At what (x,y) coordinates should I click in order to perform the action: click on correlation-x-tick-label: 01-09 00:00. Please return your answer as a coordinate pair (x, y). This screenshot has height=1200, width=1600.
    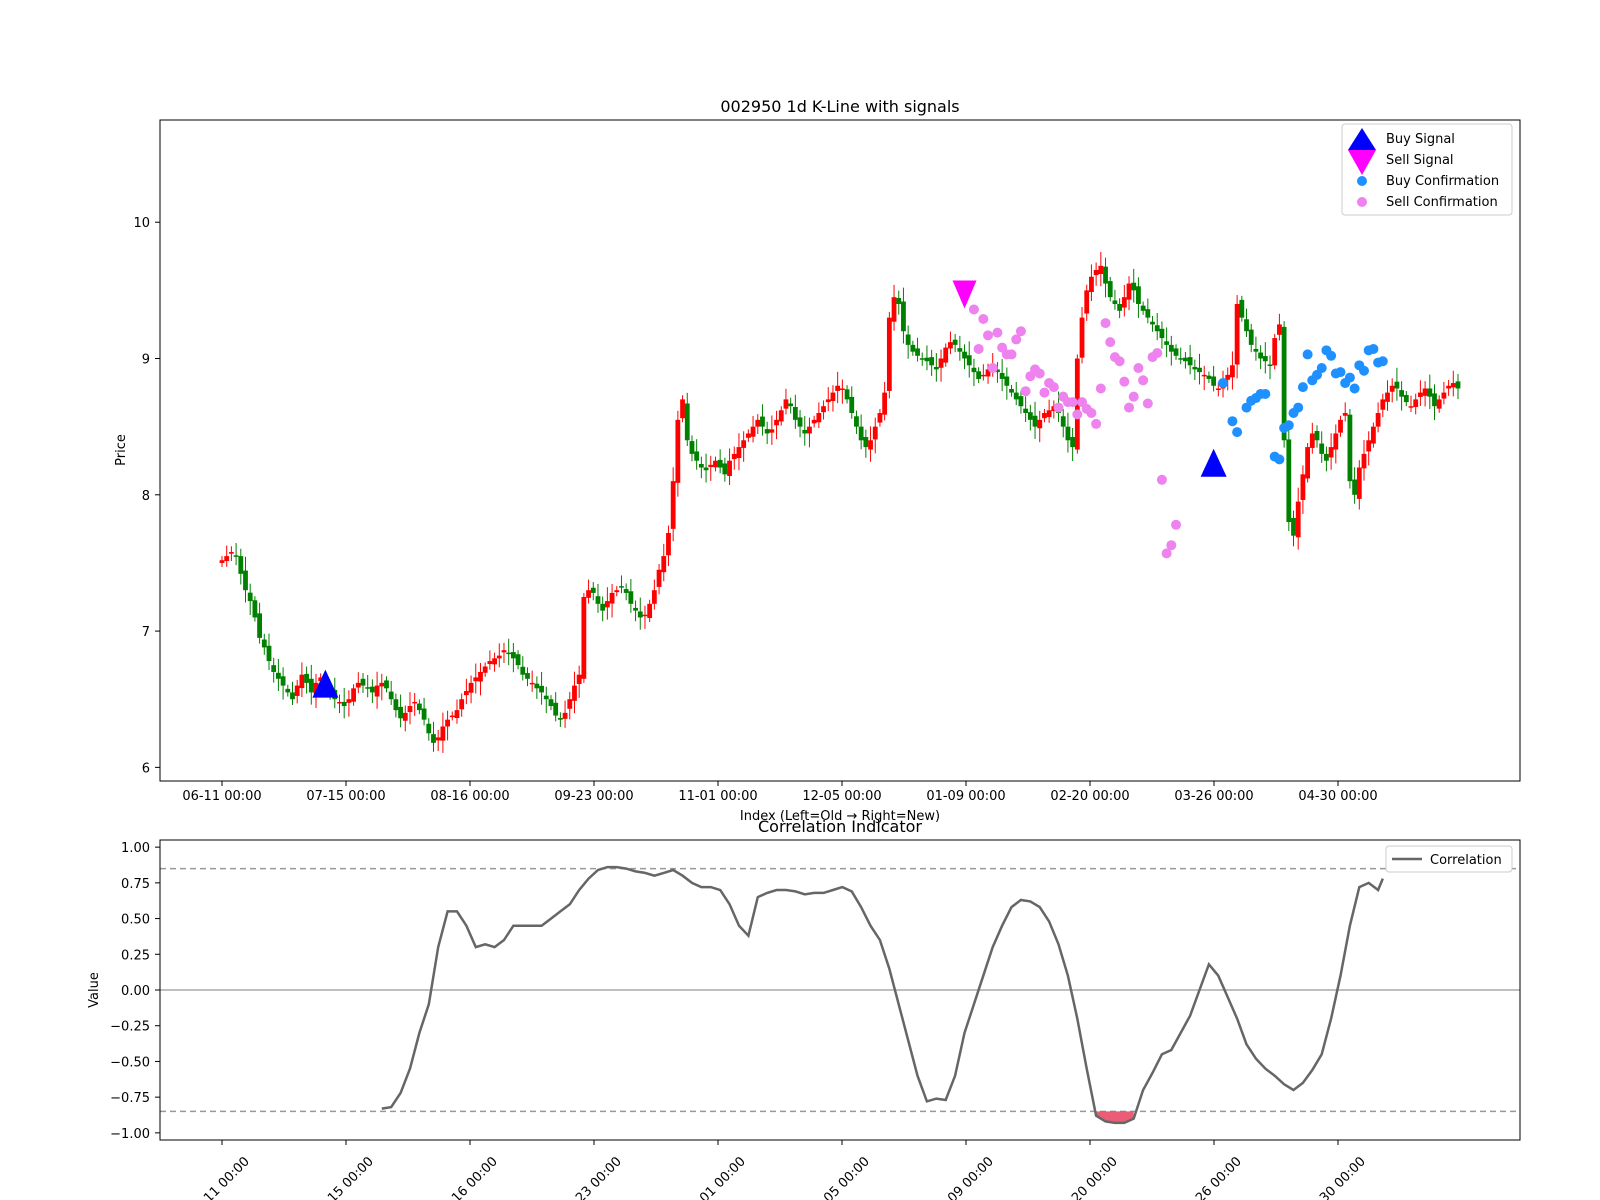
    Looking at the image, I should click on (963, 1177).